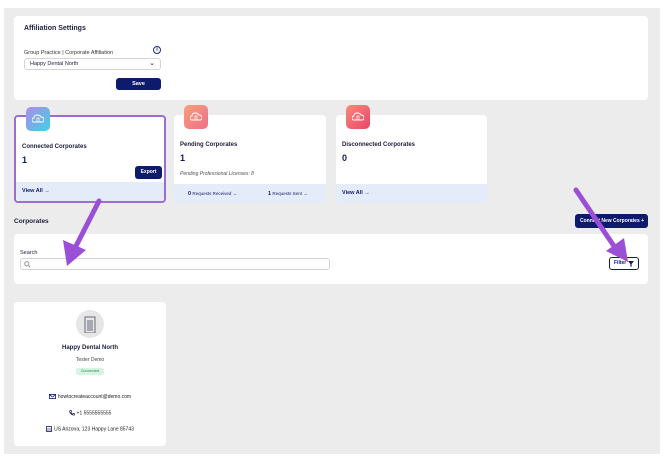 Image resolution: width=670 pixels, height=458 pixels. I want to click on contact-name: Tester Demo, so click(90, 360).